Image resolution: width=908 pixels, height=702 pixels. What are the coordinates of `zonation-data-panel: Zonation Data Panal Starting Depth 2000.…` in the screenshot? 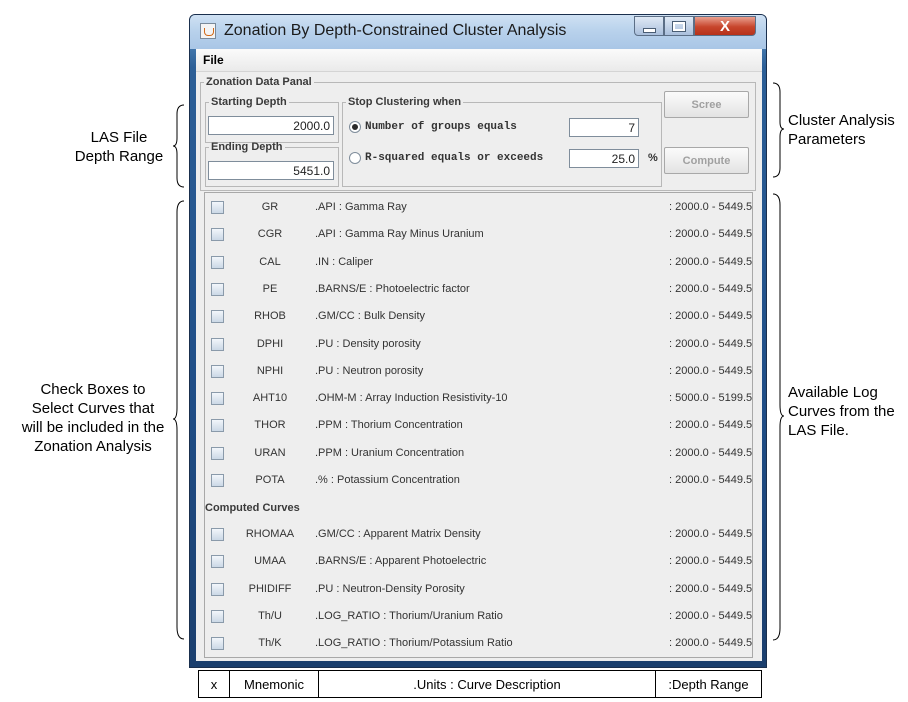 It's located at (478, 133).